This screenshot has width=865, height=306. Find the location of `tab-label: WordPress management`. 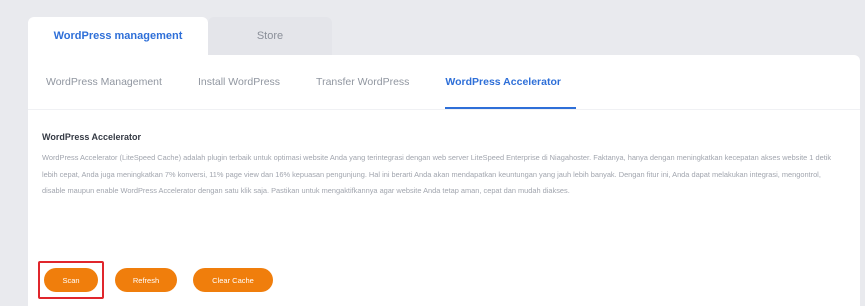

tab-label: WordPress management is located at coordinates (118, 36).